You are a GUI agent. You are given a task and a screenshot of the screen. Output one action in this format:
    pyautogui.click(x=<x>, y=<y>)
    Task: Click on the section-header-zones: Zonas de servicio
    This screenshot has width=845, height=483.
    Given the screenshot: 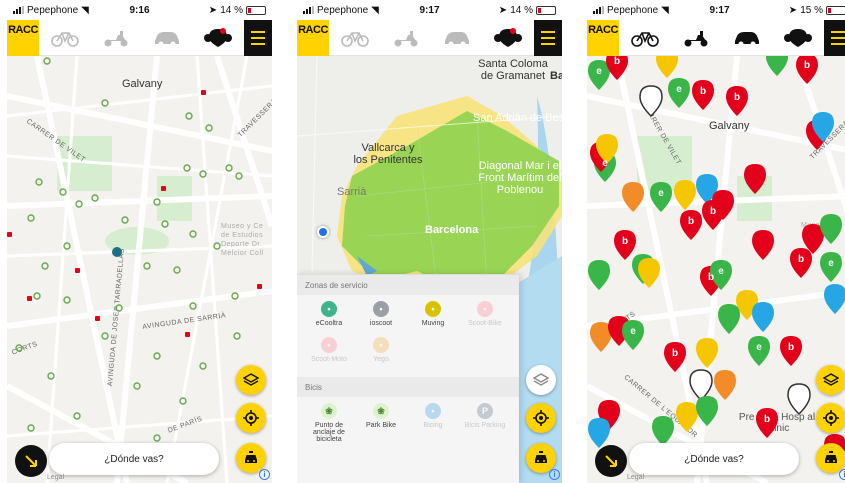 What is the action you would take?
    pyautogui.click(x=408, y=285)
    